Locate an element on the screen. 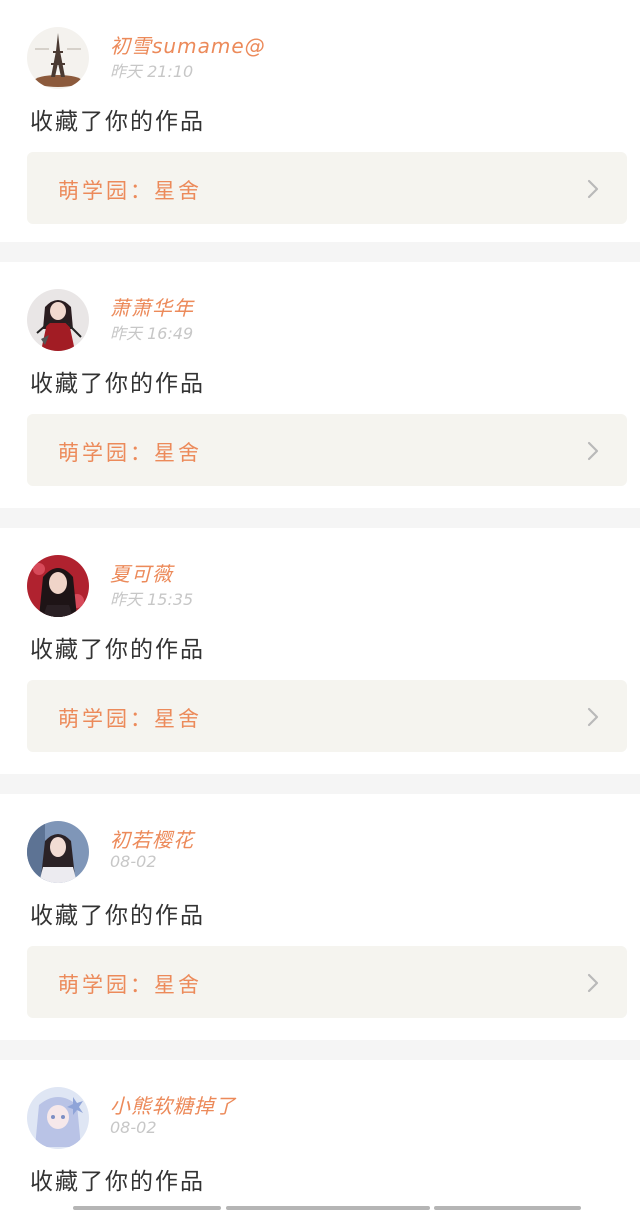  anime-warrior-avatar-icon is located at coordinates (58, 320).